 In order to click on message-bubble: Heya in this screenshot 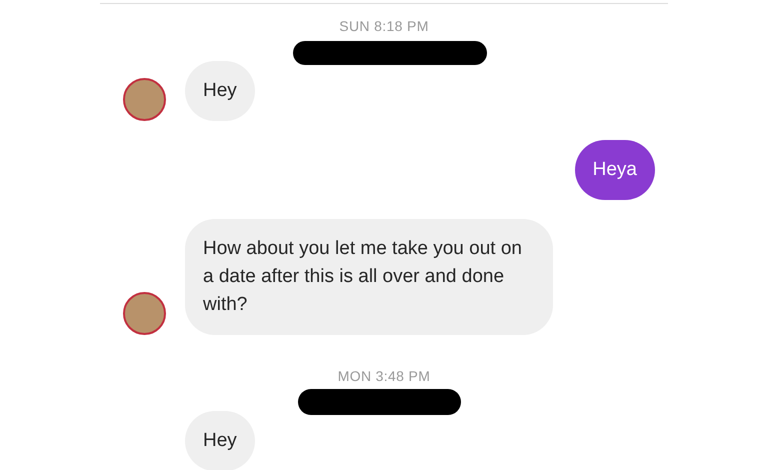, I will do `click(614, 170)`.